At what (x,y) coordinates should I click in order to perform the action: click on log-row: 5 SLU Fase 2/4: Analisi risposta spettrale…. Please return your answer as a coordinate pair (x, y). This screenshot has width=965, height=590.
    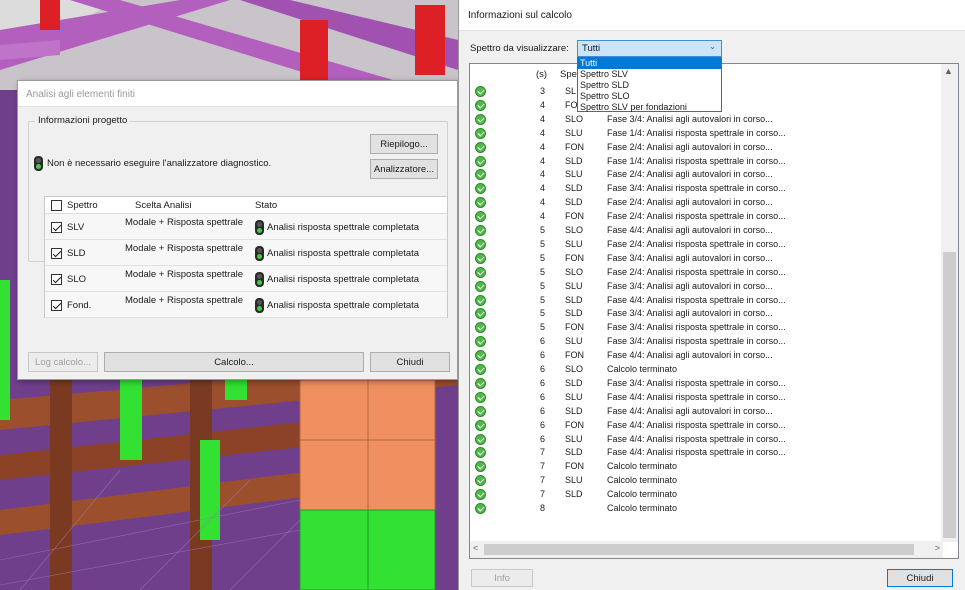
    Looking at the image, I should click on (705, 244).